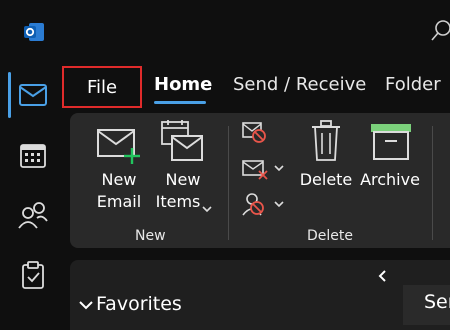  I want to click on chevron-left-icon, so click(383, 275).